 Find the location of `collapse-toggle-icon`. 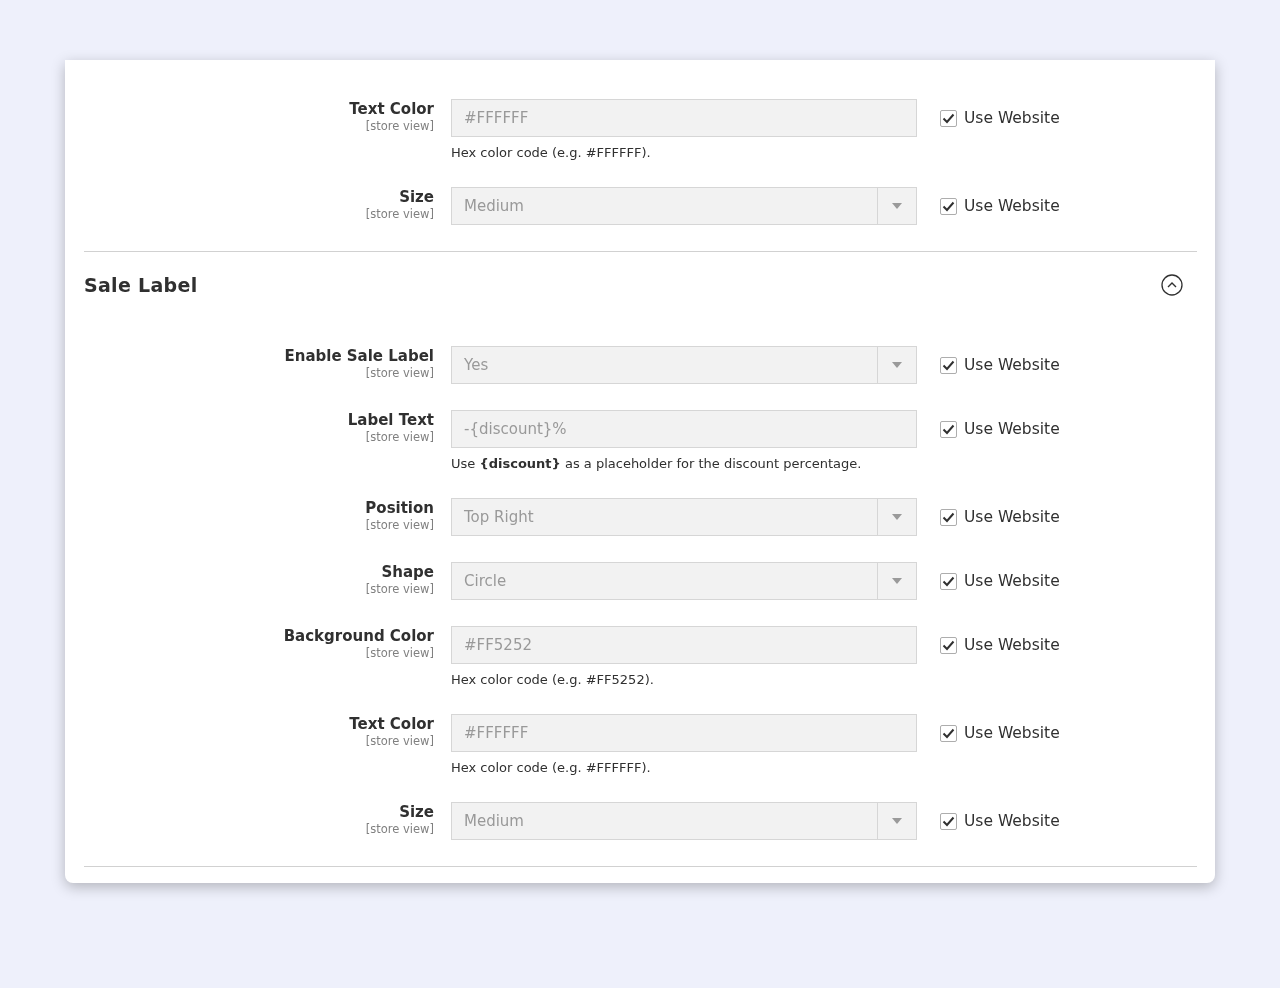

collapse-toggle-icon is located at coordinates (1172, 285).